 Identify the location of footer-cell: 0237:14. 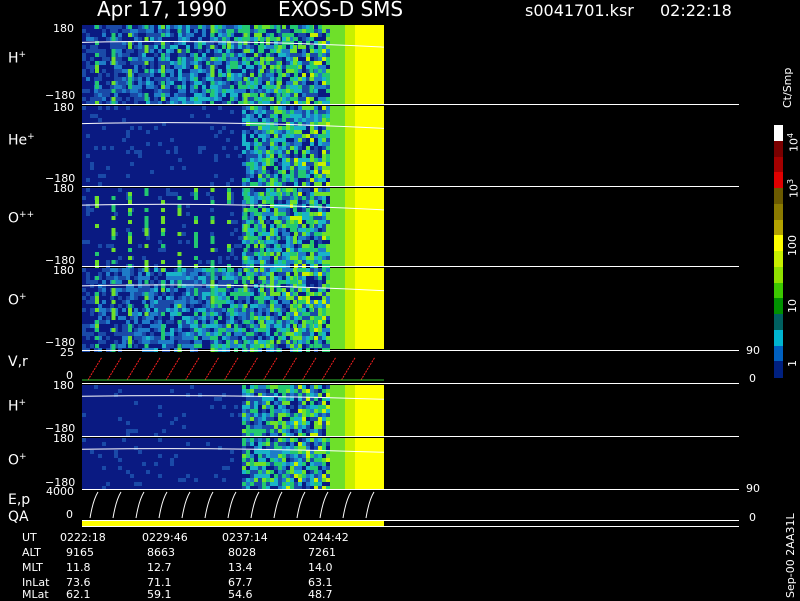
(245, 537).